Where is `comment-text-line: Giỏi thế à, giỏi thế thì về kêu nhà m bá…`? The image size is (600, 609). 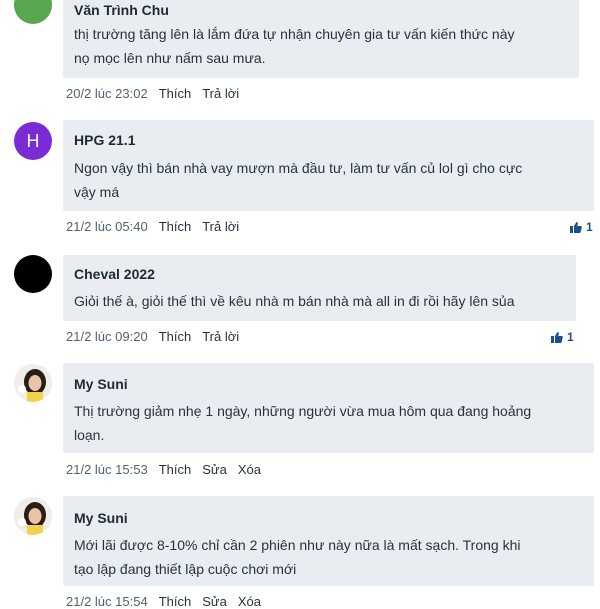
comment-text-line: Giỏi thế à, giỏi thế thì về kêu nhà m bá… is located at coordinates (294, 301).